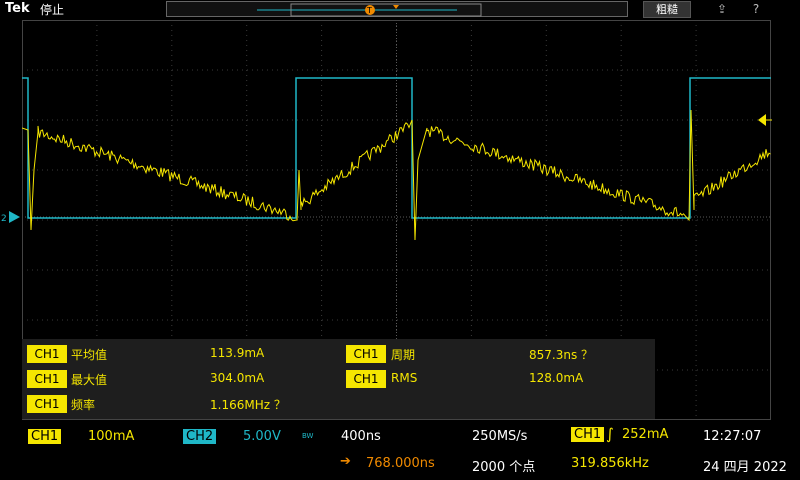 The height and width of the screenshot is (480, 800). Describe the element at coordinates (561, 355) in the screenshot. I see `meas-value-period: 857.3ns ？` at that location.